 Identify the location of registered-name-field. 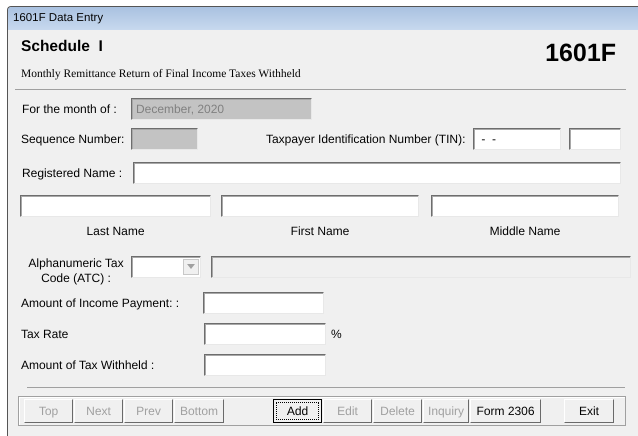
(377, 173).